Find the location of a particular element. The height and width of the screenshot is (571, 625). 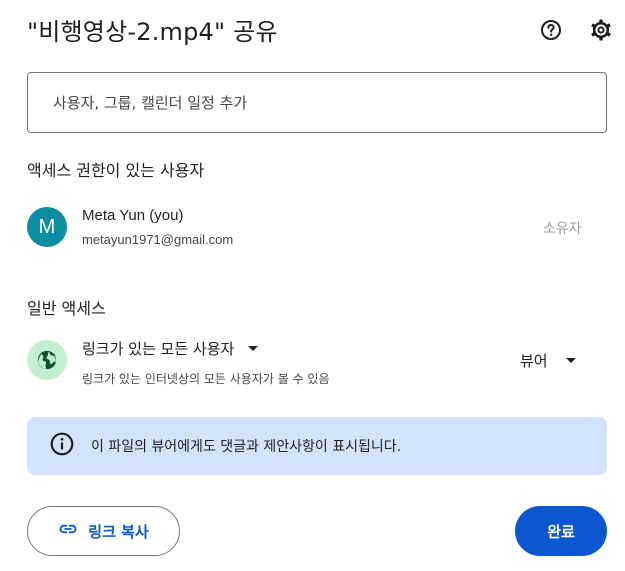

gear-icon is located at coordinates (601, 30).